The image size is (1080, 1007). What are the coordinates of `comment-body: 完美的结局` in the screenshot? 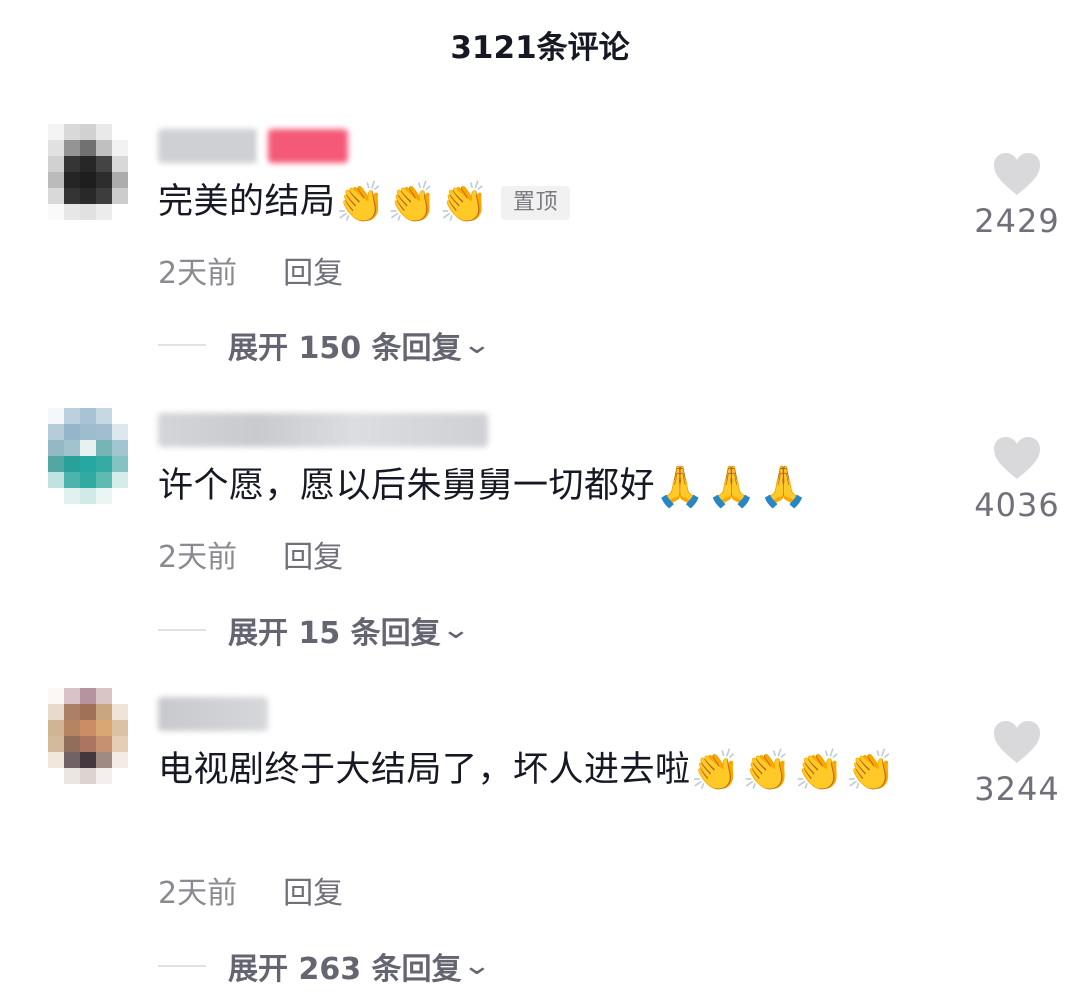 It's located at (247, 202).